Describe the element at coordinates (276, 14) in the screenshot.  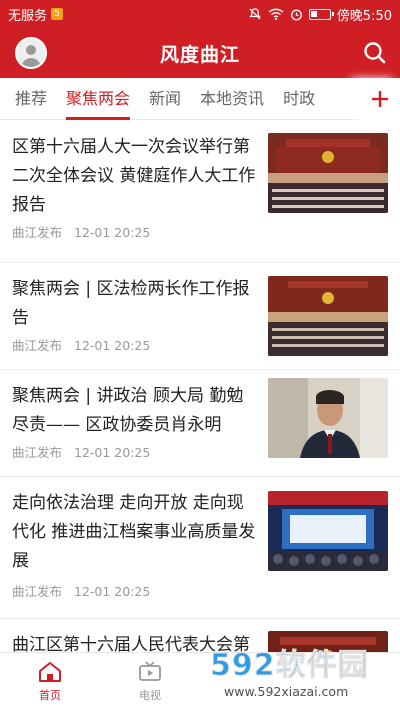
I see `wifi-icon` at that location.